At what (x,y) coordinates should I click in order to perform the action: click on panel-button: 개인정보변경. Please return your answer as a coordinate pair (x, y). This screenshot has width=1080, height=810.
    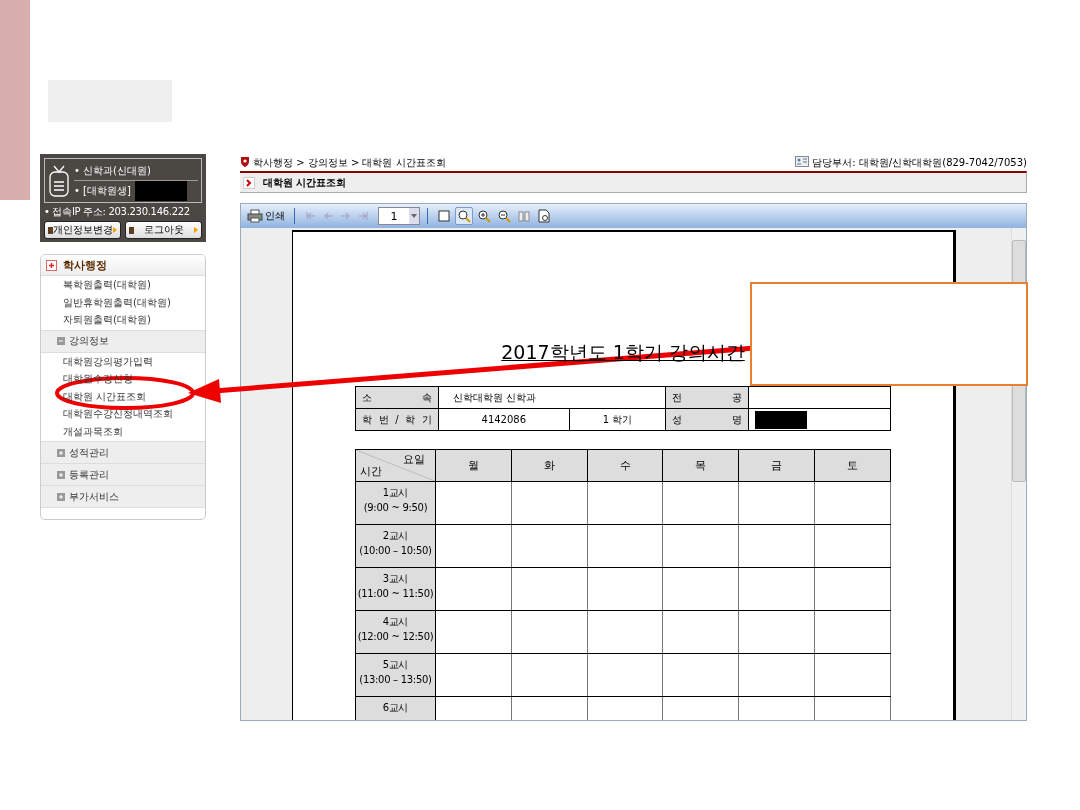
    Looking at the image, I should click on (82, 230).